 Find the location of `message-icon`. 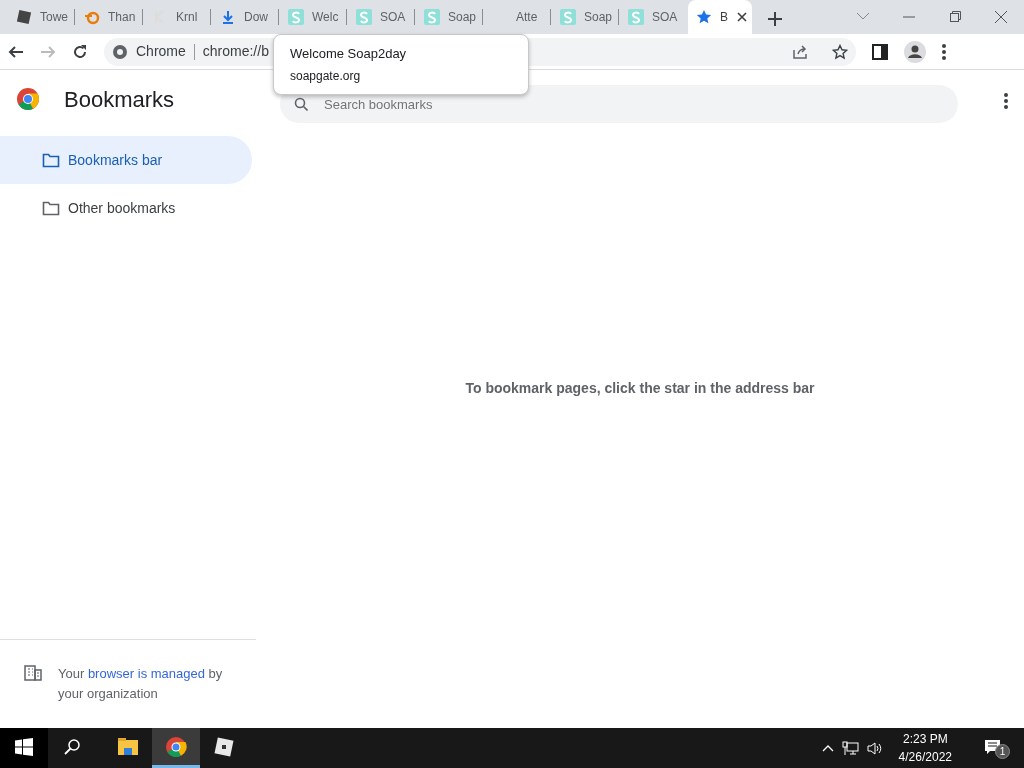

message-icon is located at coordinates (992, 746).